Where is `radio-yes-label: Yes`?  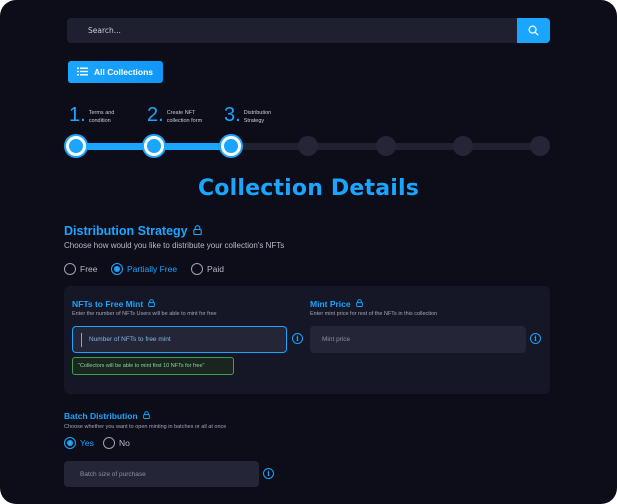
radio-yes-label: Yes is located at coordinates (87, 443).